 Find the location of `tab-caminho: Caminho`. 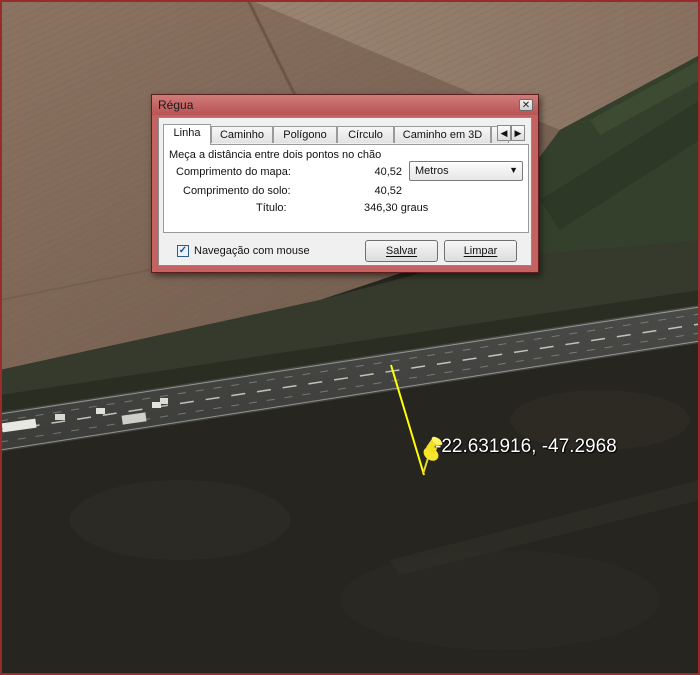

tab-caminho: Caminho is located at coordinates (242, 134).